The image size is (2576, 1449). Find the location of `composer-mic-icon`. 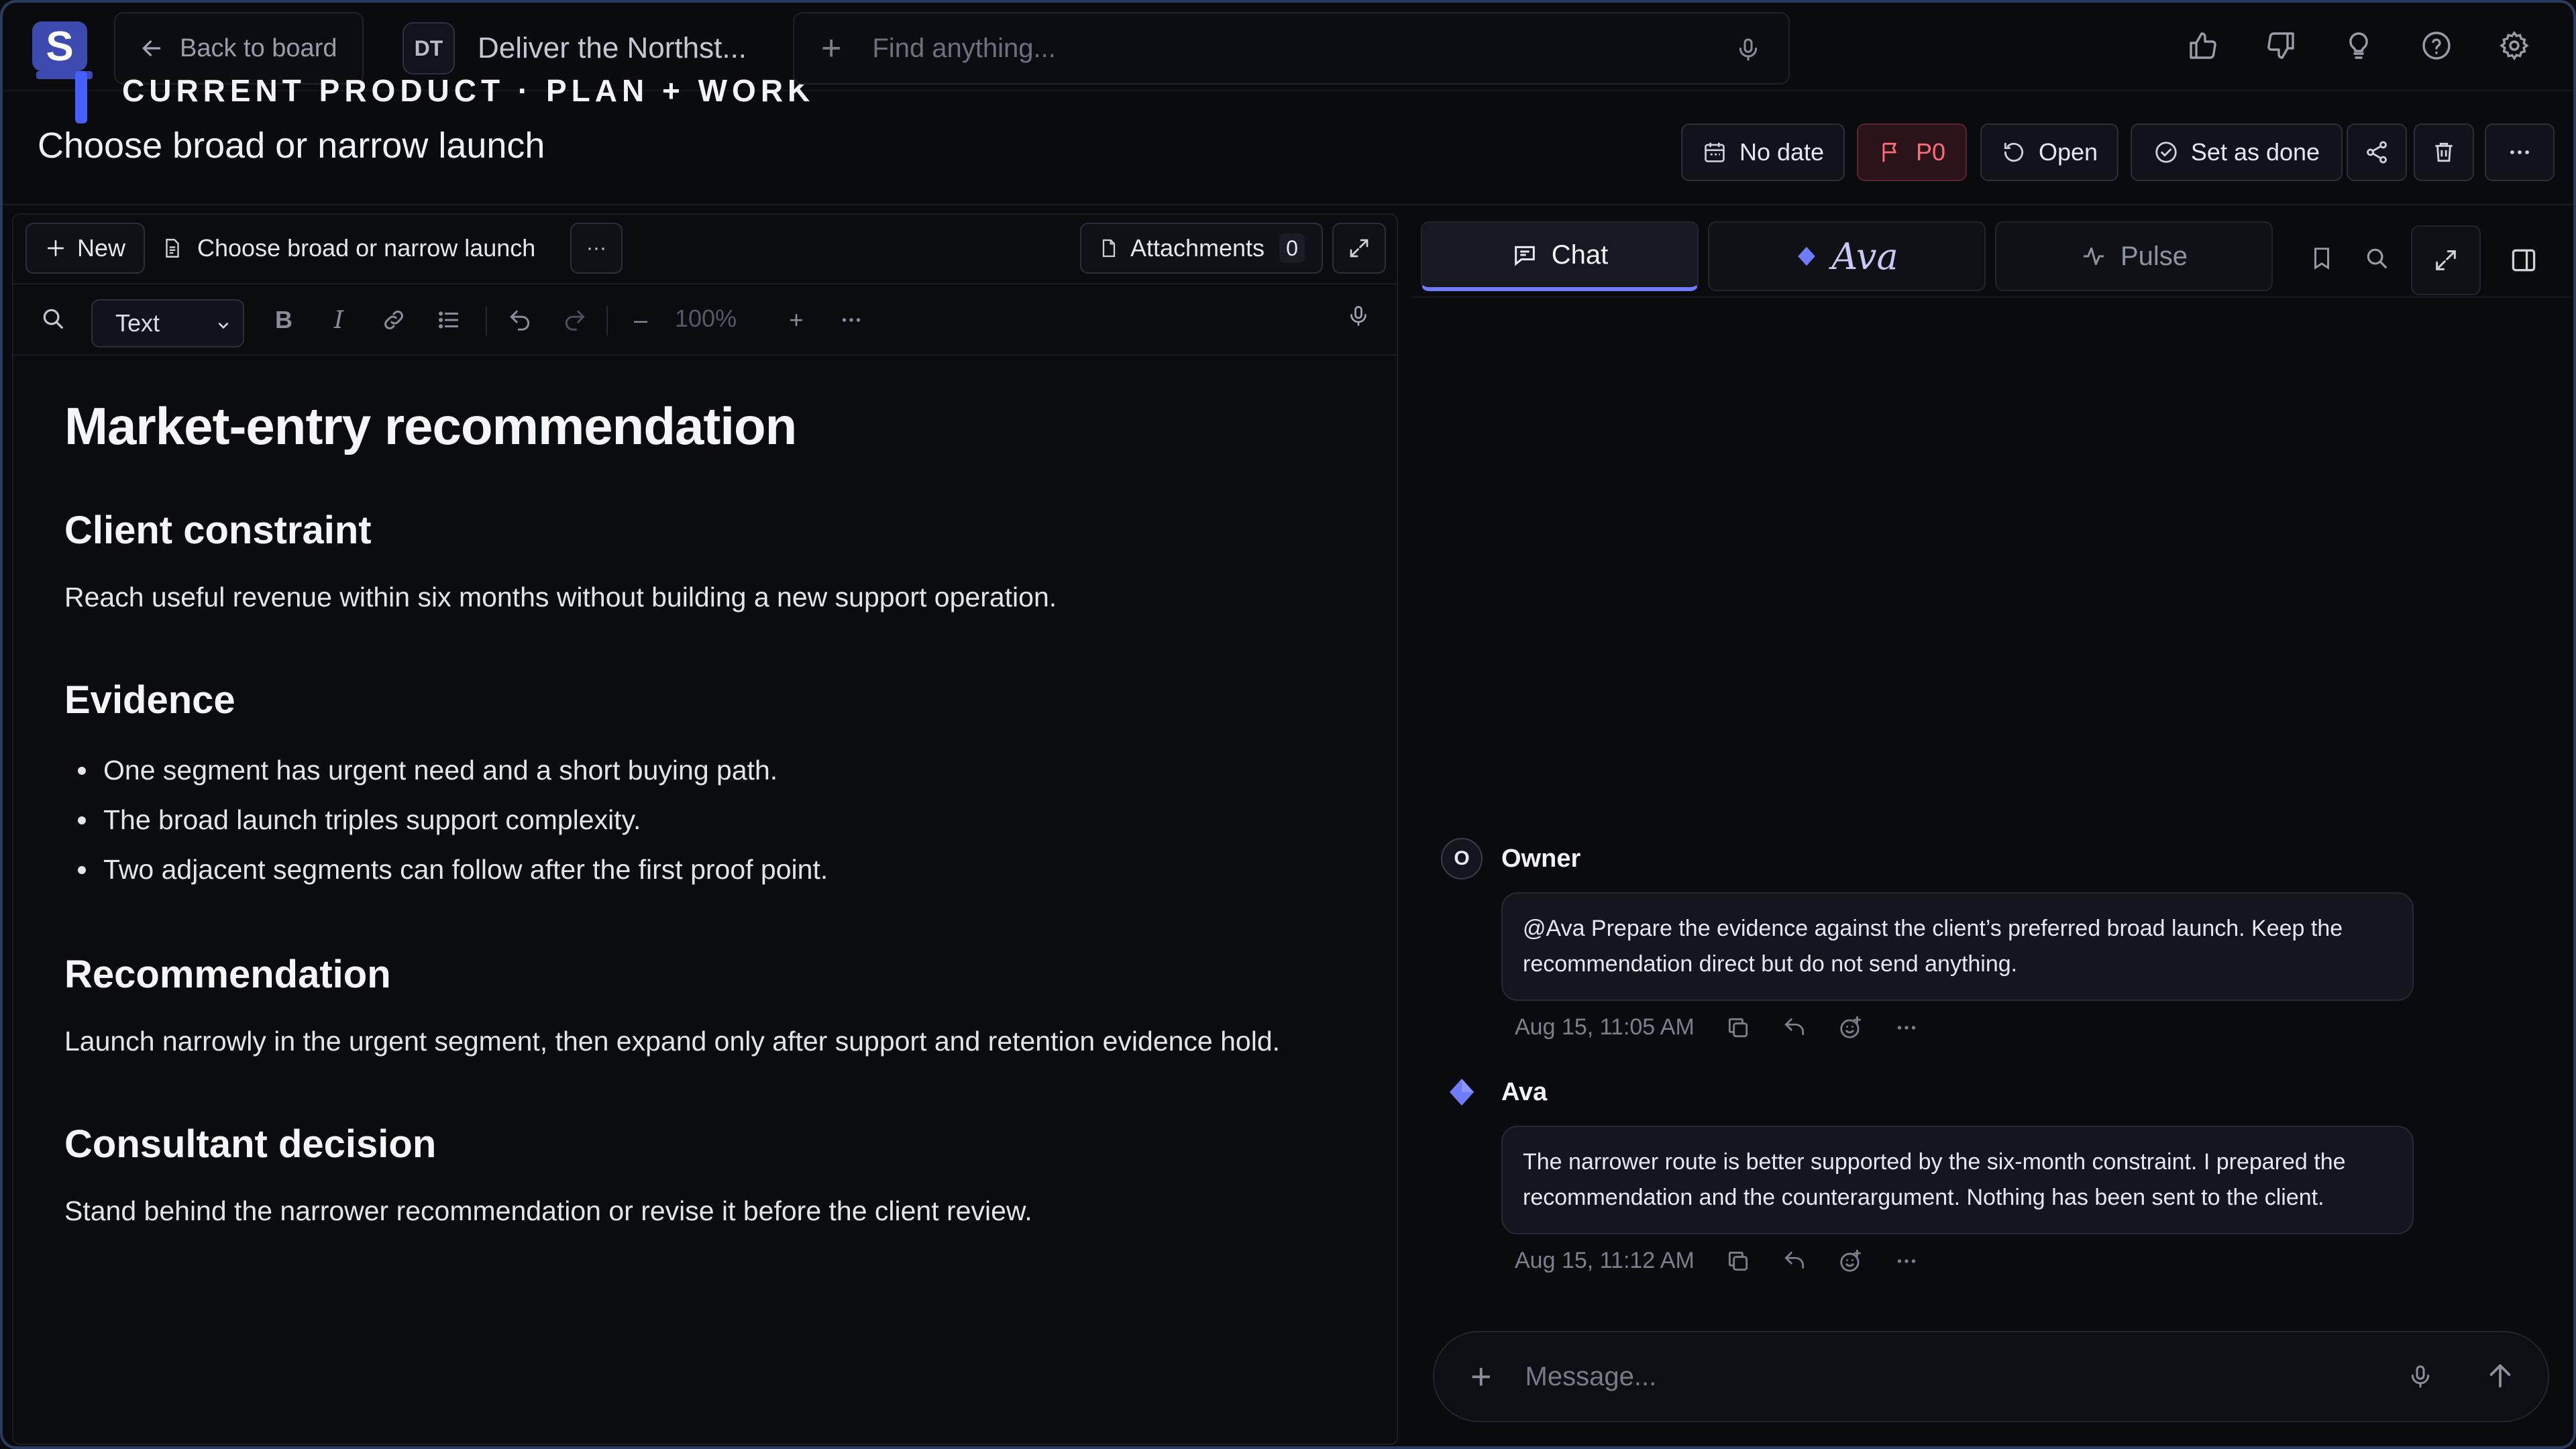

composer-mic-icon is located at coordinates (2420, 1376).